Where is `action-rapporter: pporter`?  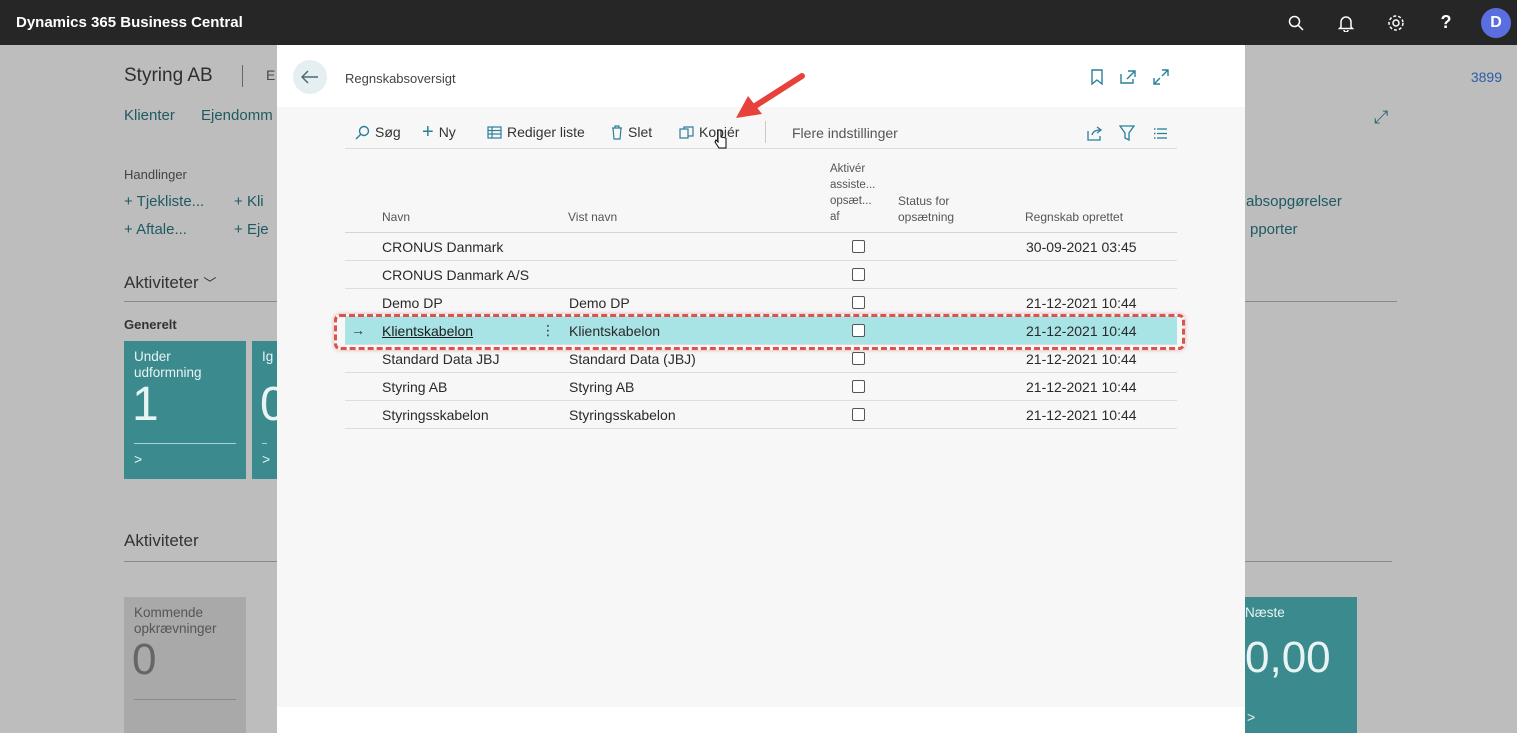 action-rapporter: pporter is located at coordinates (1274, 229).